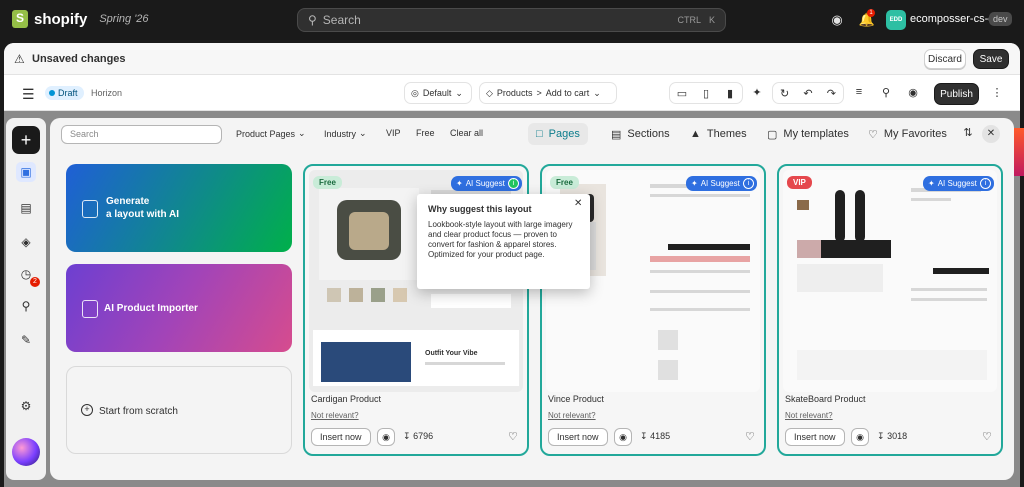 The height and width of the screenshot is (487, 1024). What do you see at coordinates (471, 301) in the screenshot?
I see `details-block` at bounding box center [471, 301].